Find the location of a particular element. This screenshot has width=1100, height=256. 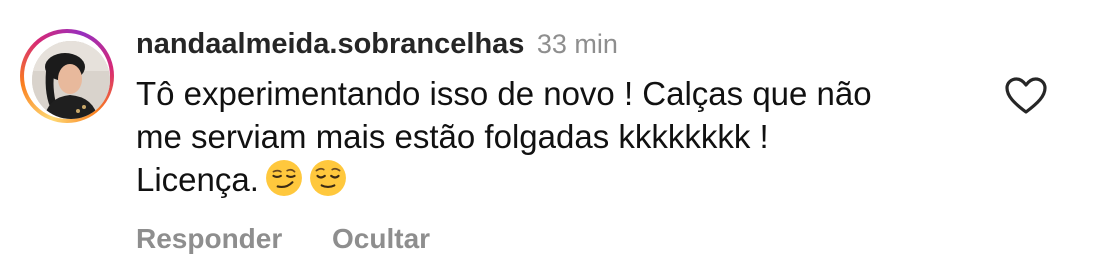

hide-button: Ocultar is located at coordinates (381, 238).